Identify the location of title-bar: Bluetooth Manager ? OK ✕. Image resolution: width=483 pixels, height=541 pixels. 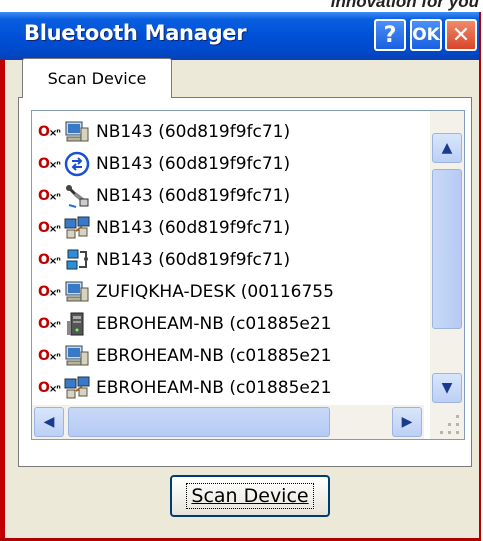
(239, 36).